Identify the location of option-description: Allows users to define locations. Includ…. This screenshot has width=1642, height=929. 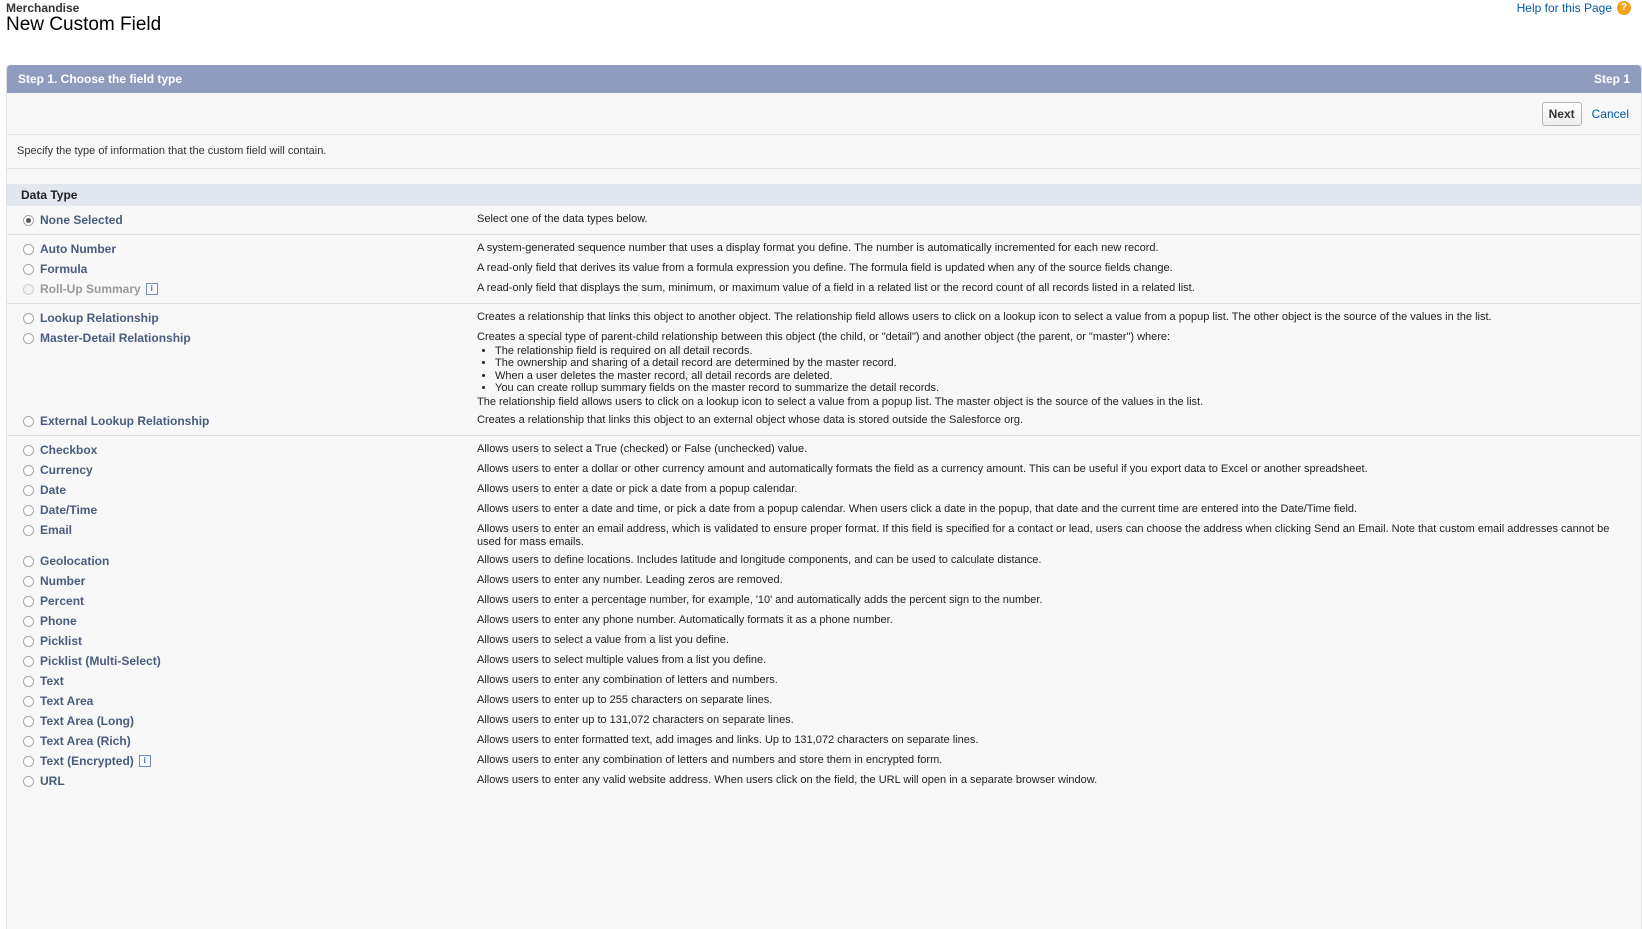
(759, 560).